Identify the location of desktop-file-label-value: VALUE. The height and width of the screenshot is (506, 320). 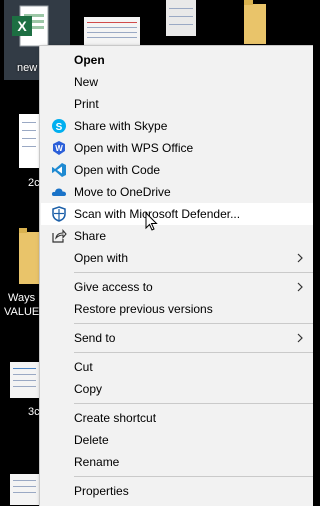
(21, 312).